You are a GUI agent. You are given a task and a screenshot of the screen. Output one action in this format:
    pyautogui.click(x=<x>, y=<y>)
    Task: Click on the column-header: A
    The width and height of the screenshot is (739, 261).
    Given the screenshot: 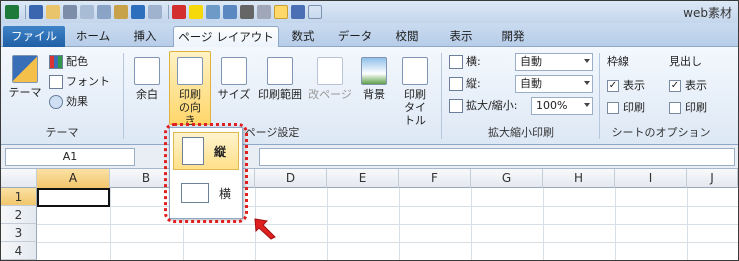 What is the action you would take?
    pyautogui.click(x=73, y=178)
    